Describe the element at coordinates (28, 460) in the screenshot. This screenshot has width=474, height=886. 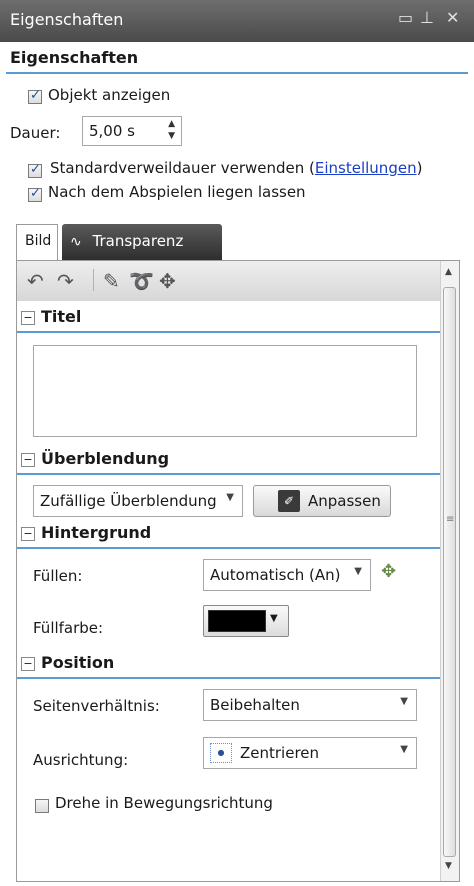
I see `collapse-ueberblendung-icon: −` at that location.